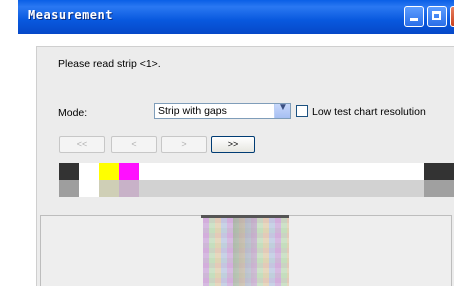  I want to click on title-bar: Measurement ✕, so click(236, 17).